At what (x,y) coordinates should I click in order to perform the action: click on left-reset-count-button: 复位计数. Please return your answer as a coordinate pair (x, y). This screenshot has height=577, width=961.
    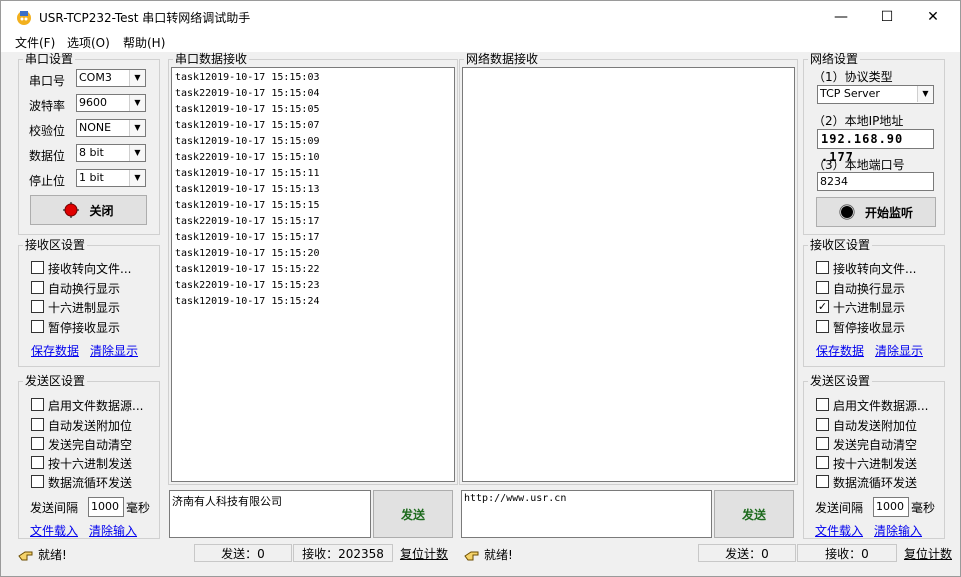
    Looking at the image, I should click on (424, 553).